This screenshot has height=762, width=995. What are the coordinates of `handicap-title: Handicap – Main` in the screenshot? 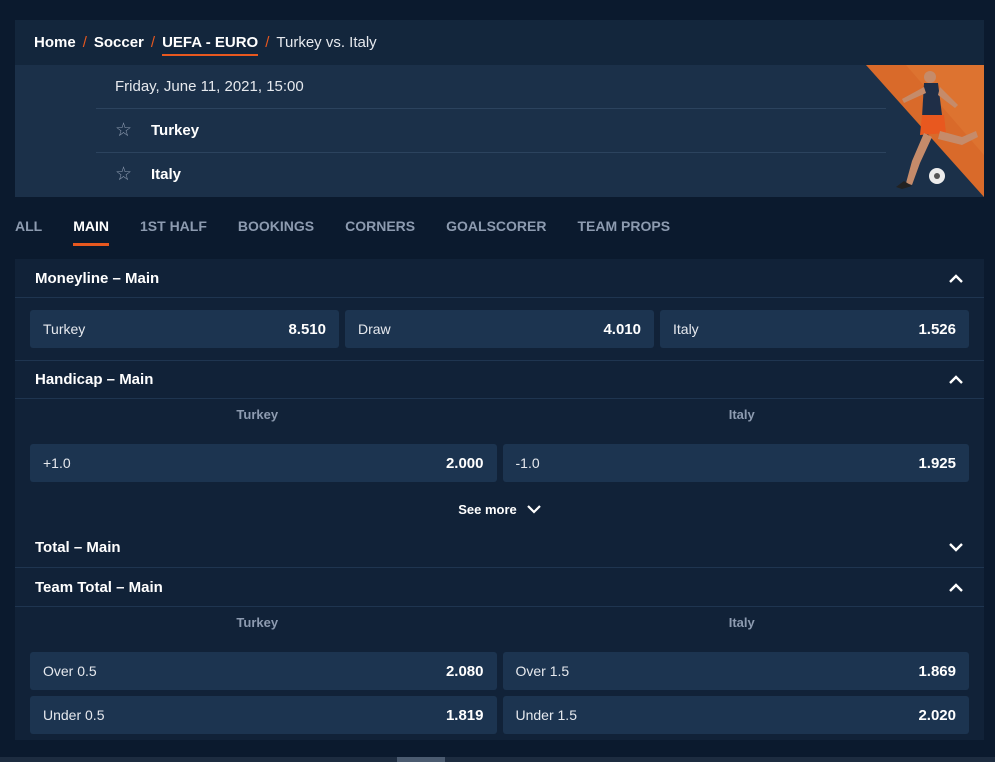 It's located at (94, 379).